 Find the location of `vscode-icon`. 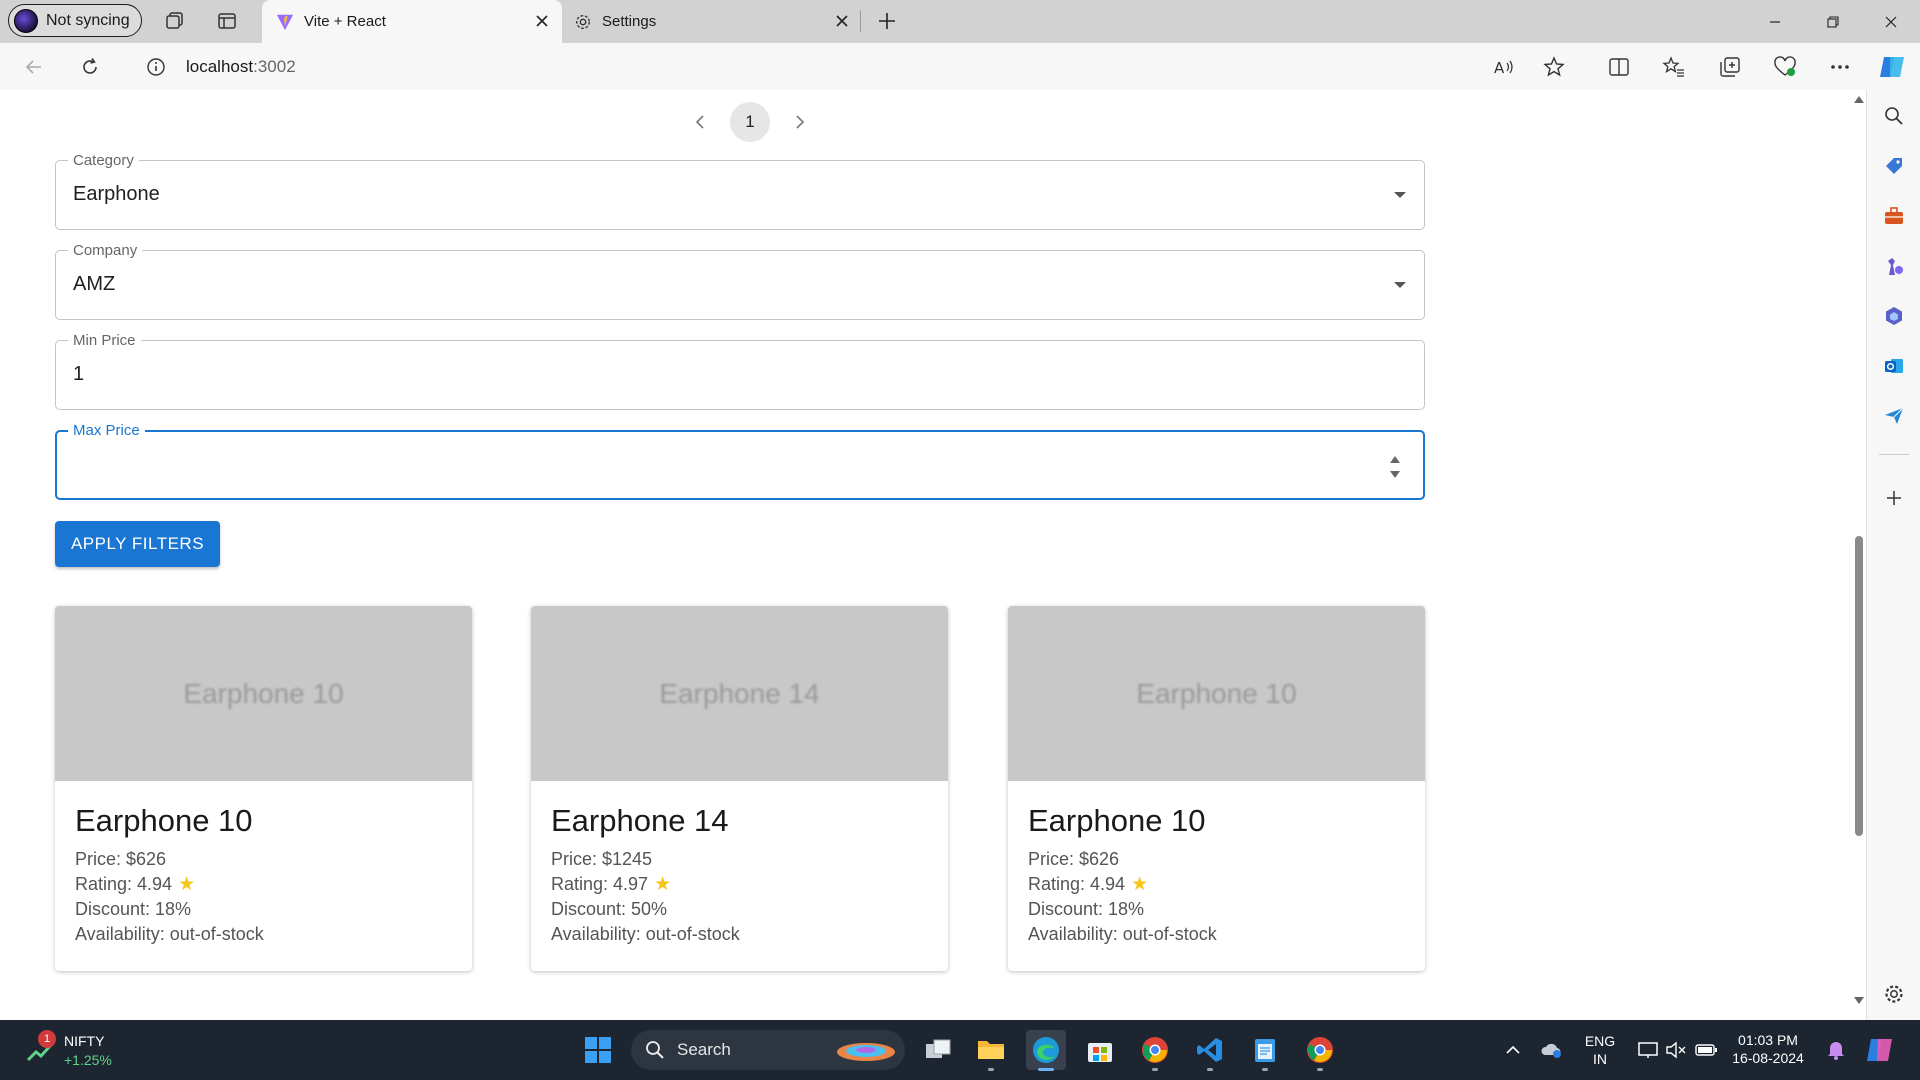

vscode-icon is located at coordinates (1210, 1050).